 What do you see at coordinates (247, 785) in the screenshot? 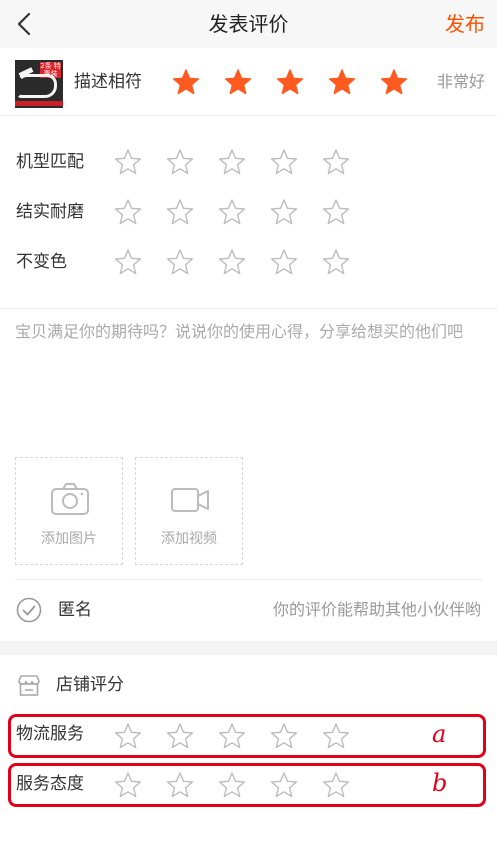
I see `annotation-box-b` at bounding box center [247, 785].